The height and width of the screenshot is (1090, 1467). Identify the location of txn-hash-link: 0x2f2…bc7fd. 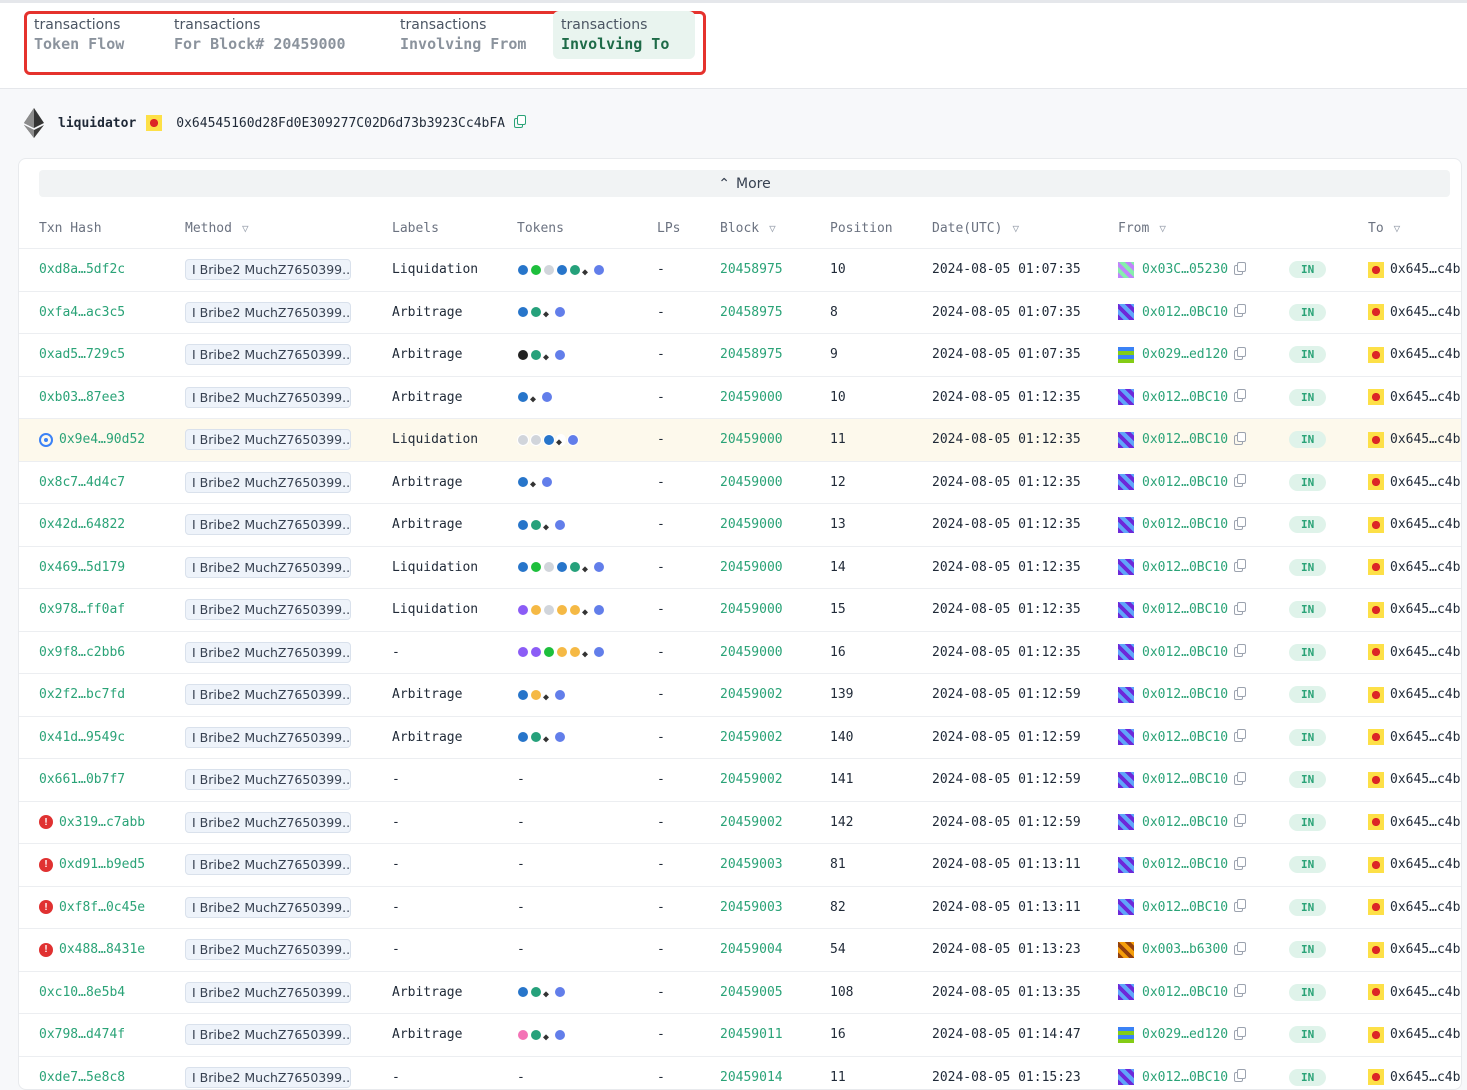
(82, 694).